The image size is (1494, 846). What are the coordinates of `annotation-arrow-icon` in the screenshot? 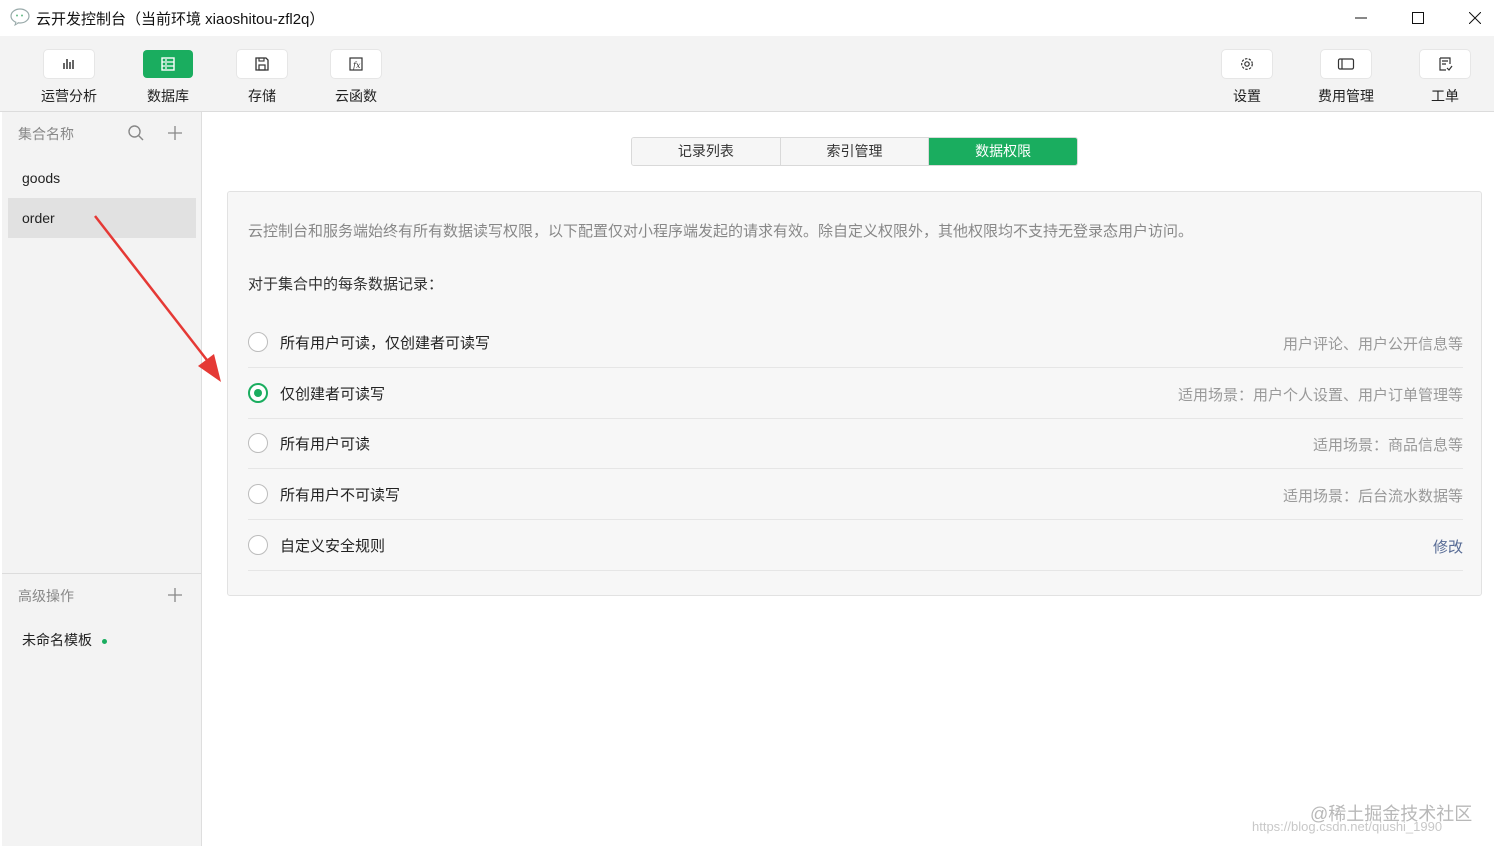 It's located at (157, 298).